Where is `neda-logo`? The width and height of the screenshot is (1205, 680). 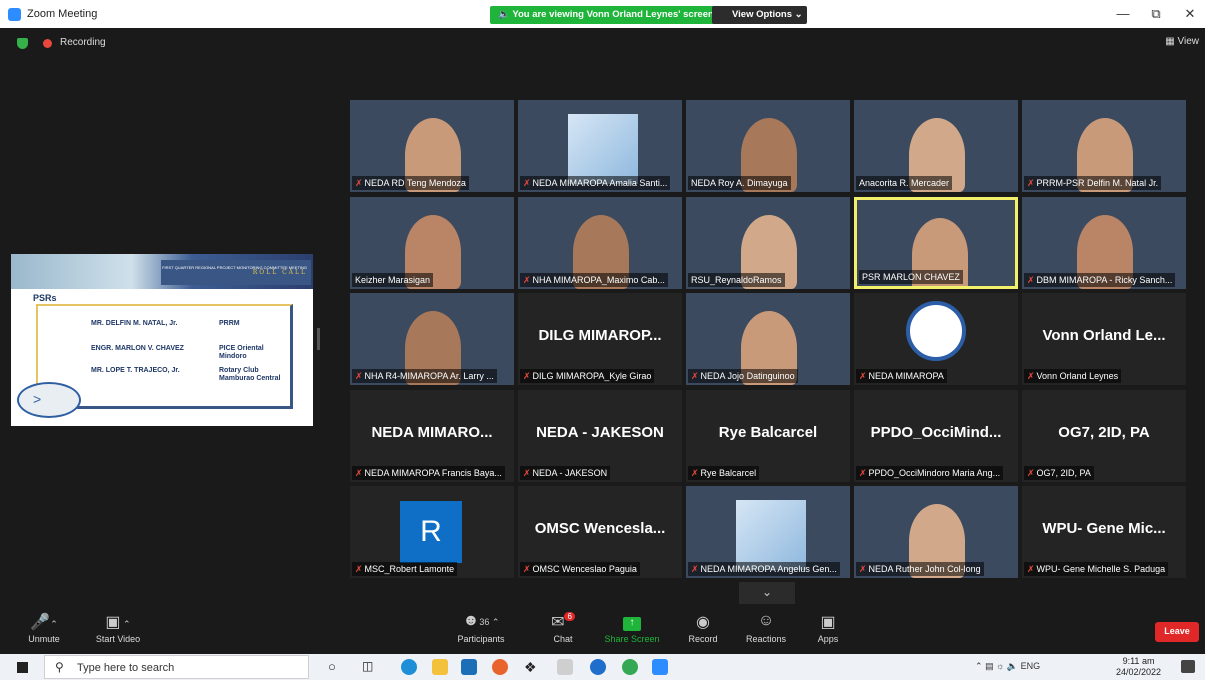
neda-logo is located at coordinates (936, 331).